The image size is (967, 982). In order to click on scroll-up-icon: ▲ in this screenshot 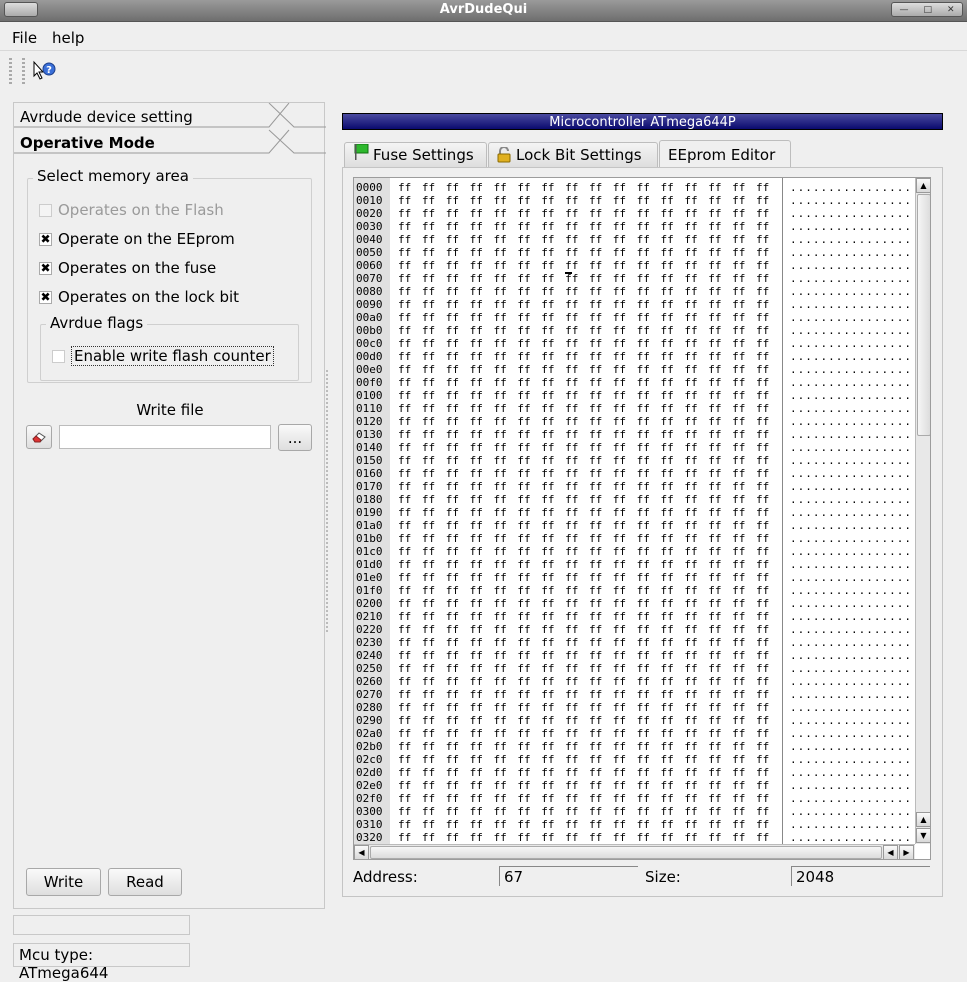, I will do `click(923, 819)`.